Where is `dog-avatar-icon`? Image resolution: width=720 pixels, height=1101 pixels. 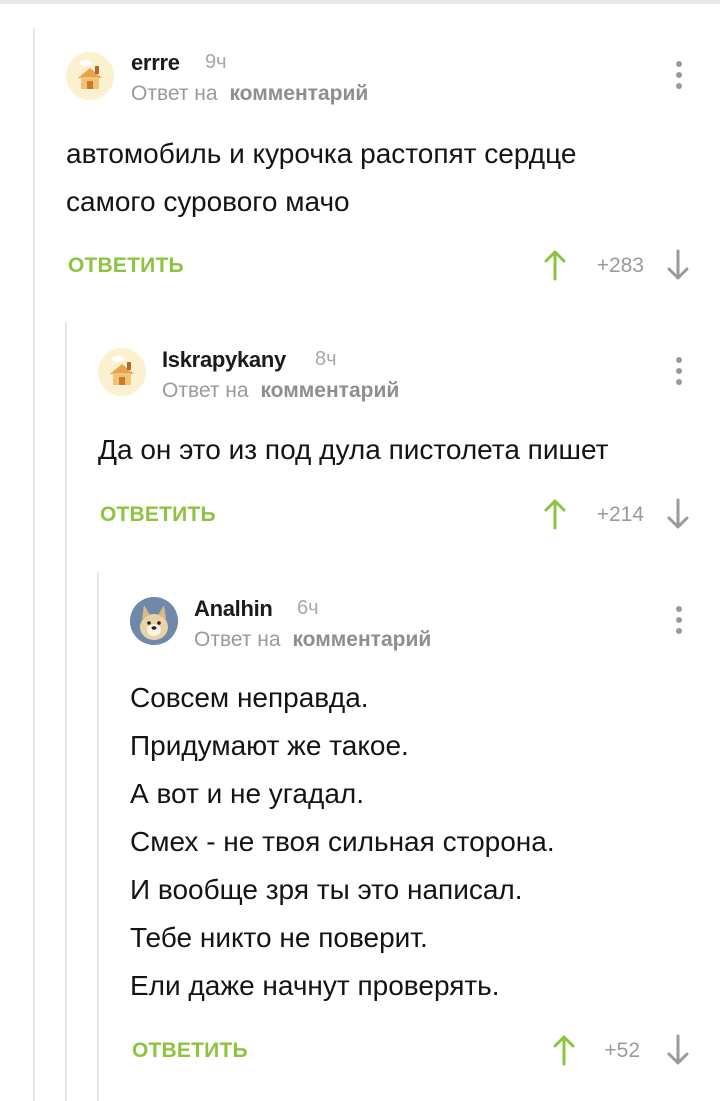 dog-avatar-icon is located at coordinates (154, 621).